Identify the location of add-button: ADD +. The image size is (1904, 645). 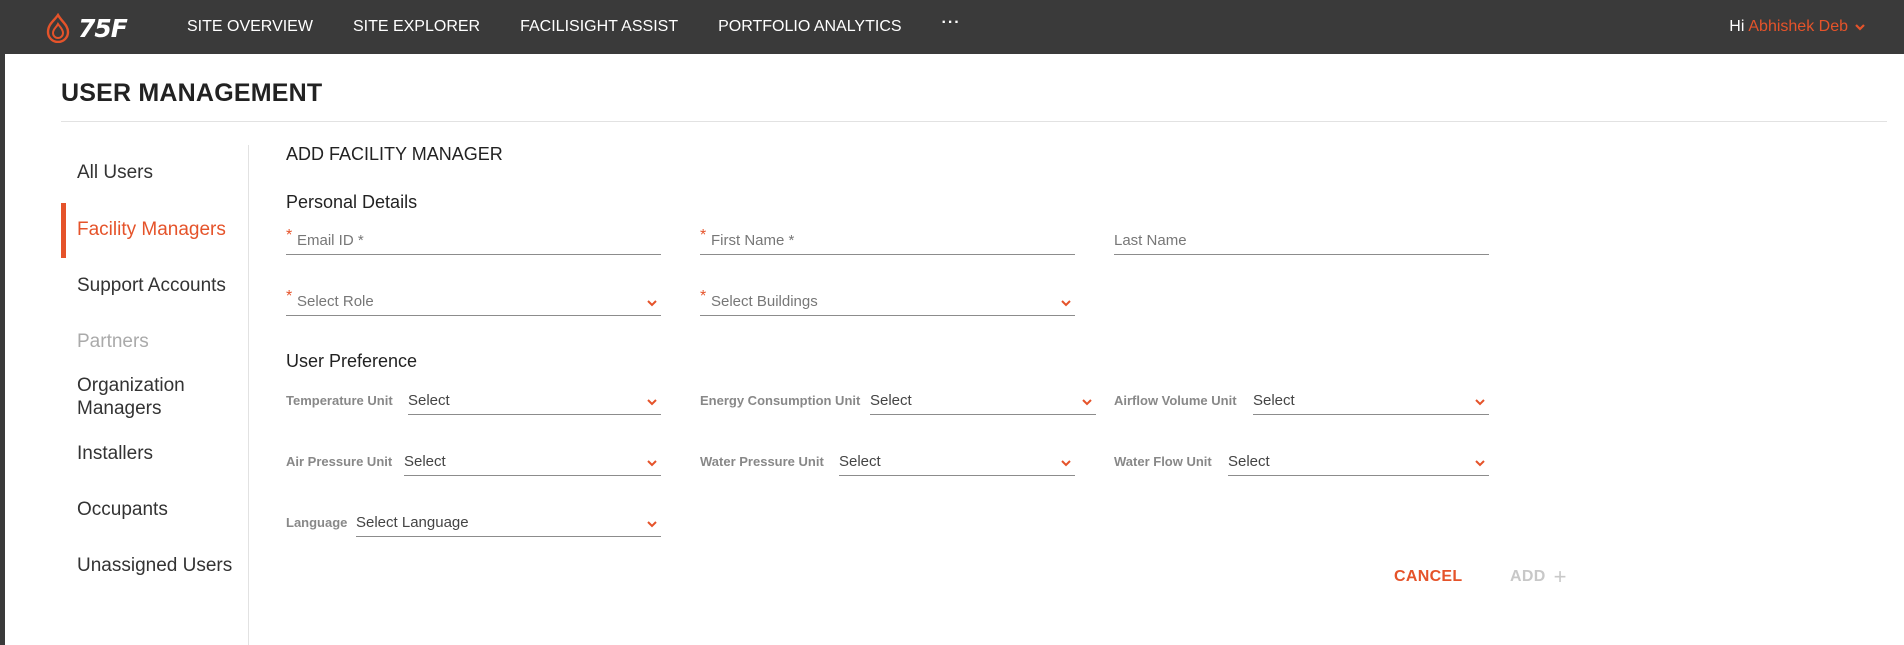
(1538, 576).